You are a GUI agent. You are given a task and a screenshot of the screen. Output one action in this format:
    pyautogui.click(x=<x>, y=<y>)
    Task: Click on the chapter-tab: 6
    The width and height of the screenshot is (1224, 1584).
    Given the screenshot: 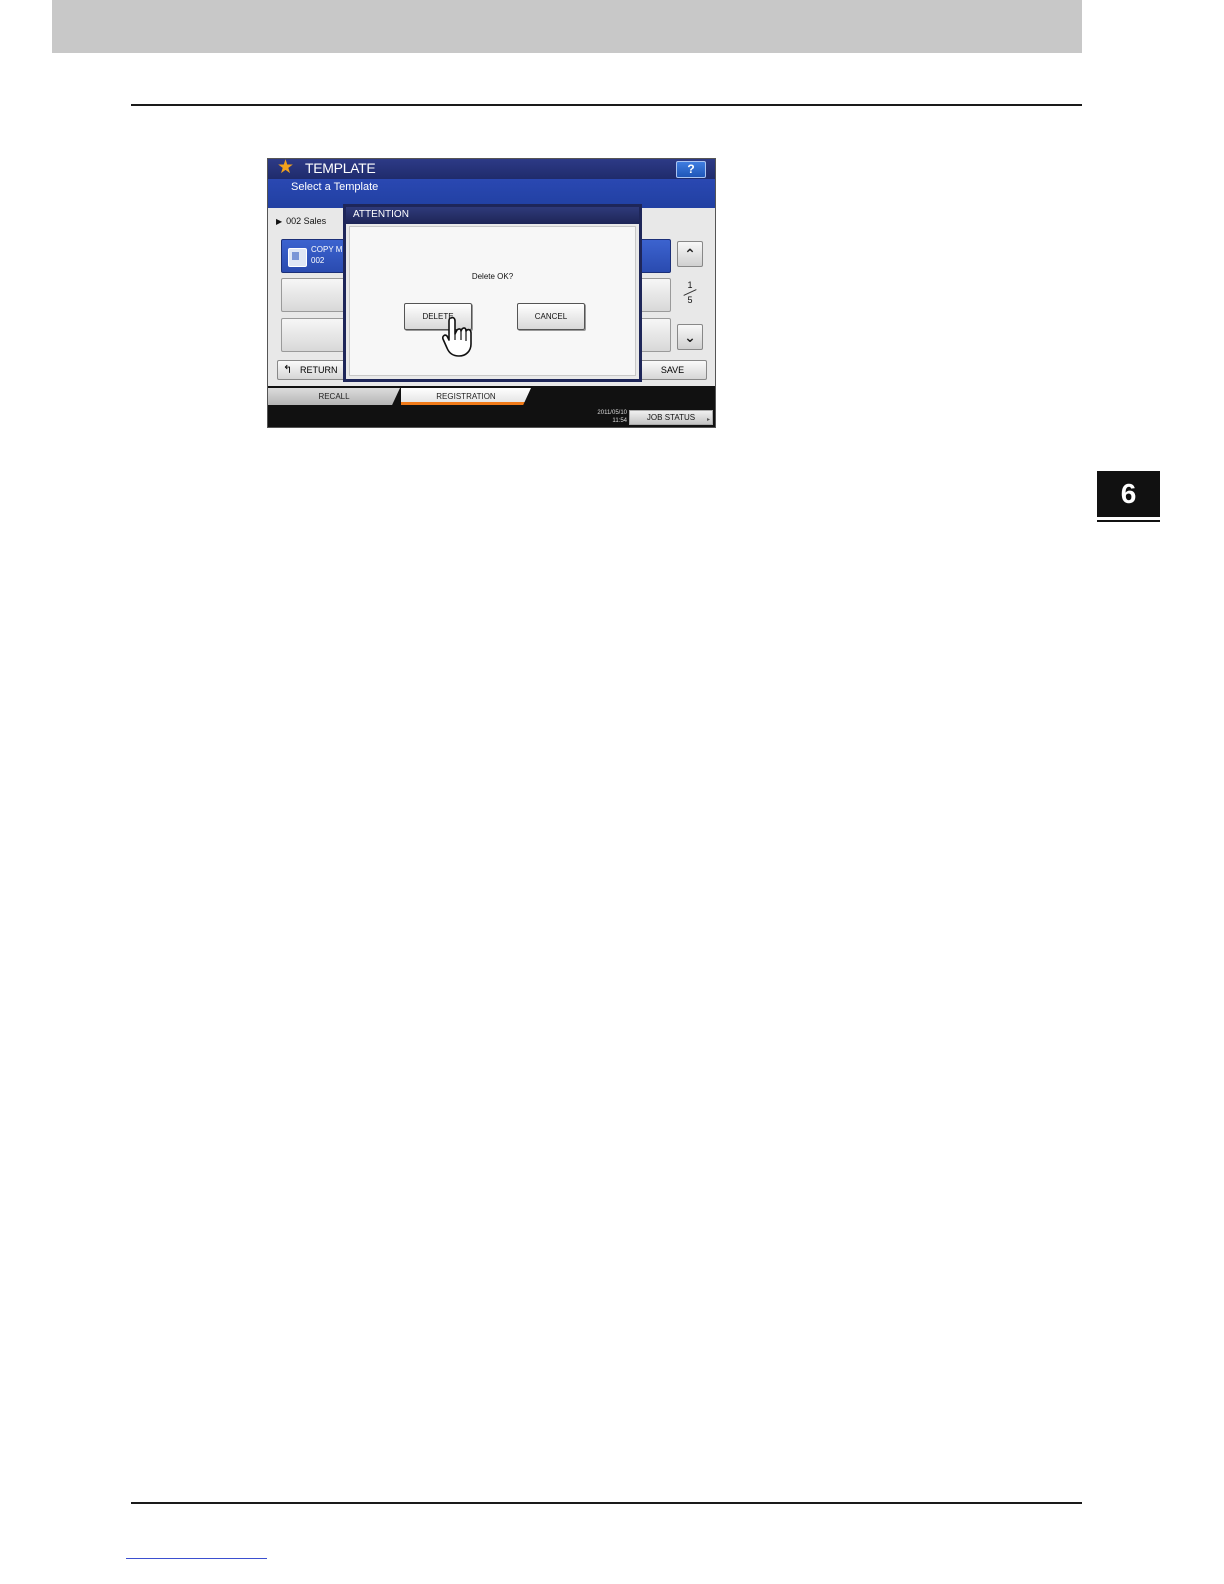 What is the action you would take?
    pyautogui.click(x=1128, y=495)
    